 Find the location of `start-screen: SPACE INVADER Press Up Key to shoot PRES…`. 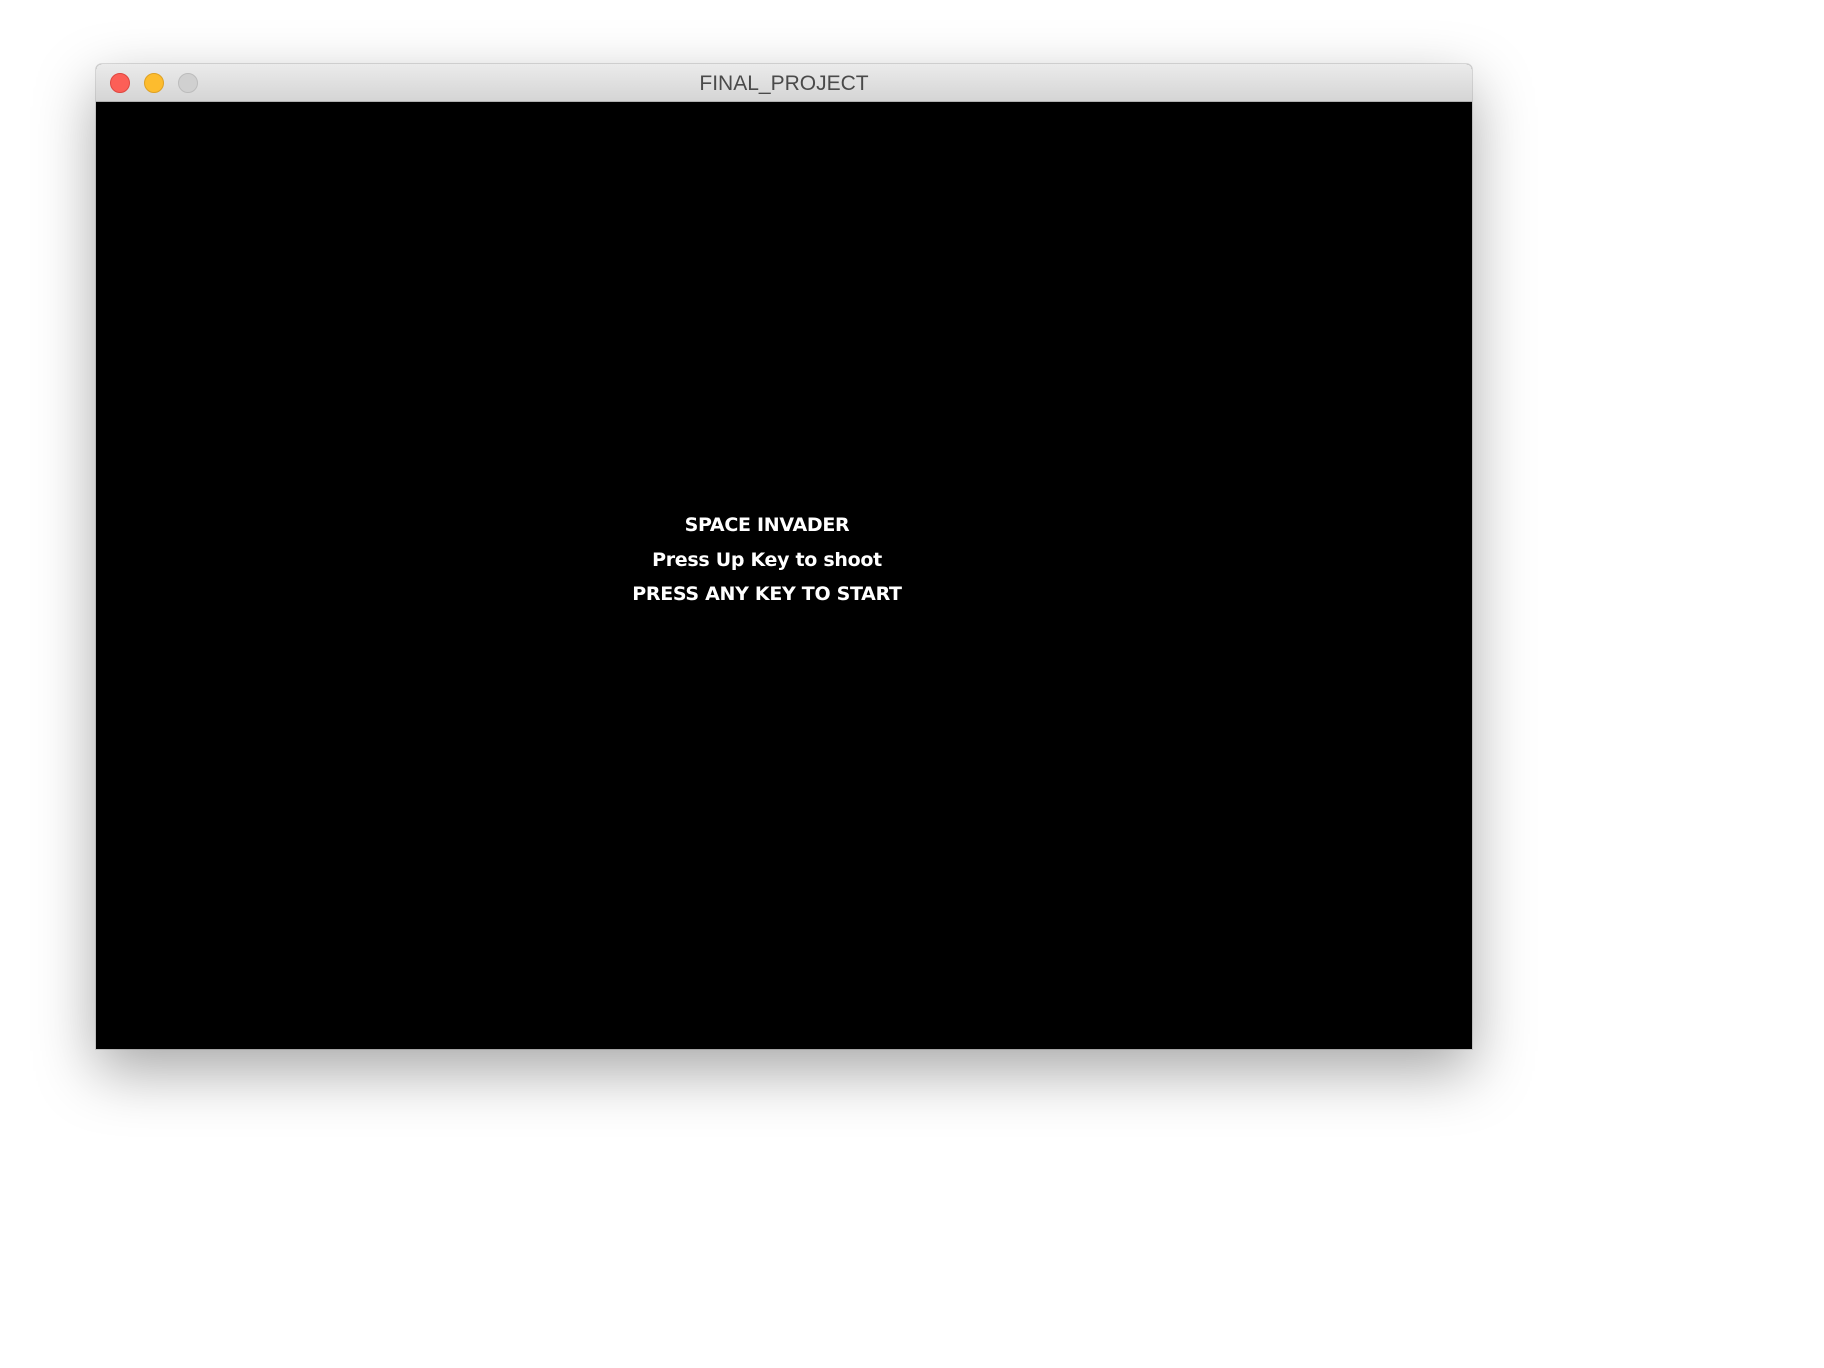

start-screen: SPACE INVADER Press Up Key to shoot PRES… is located at coordinates (784, 560).